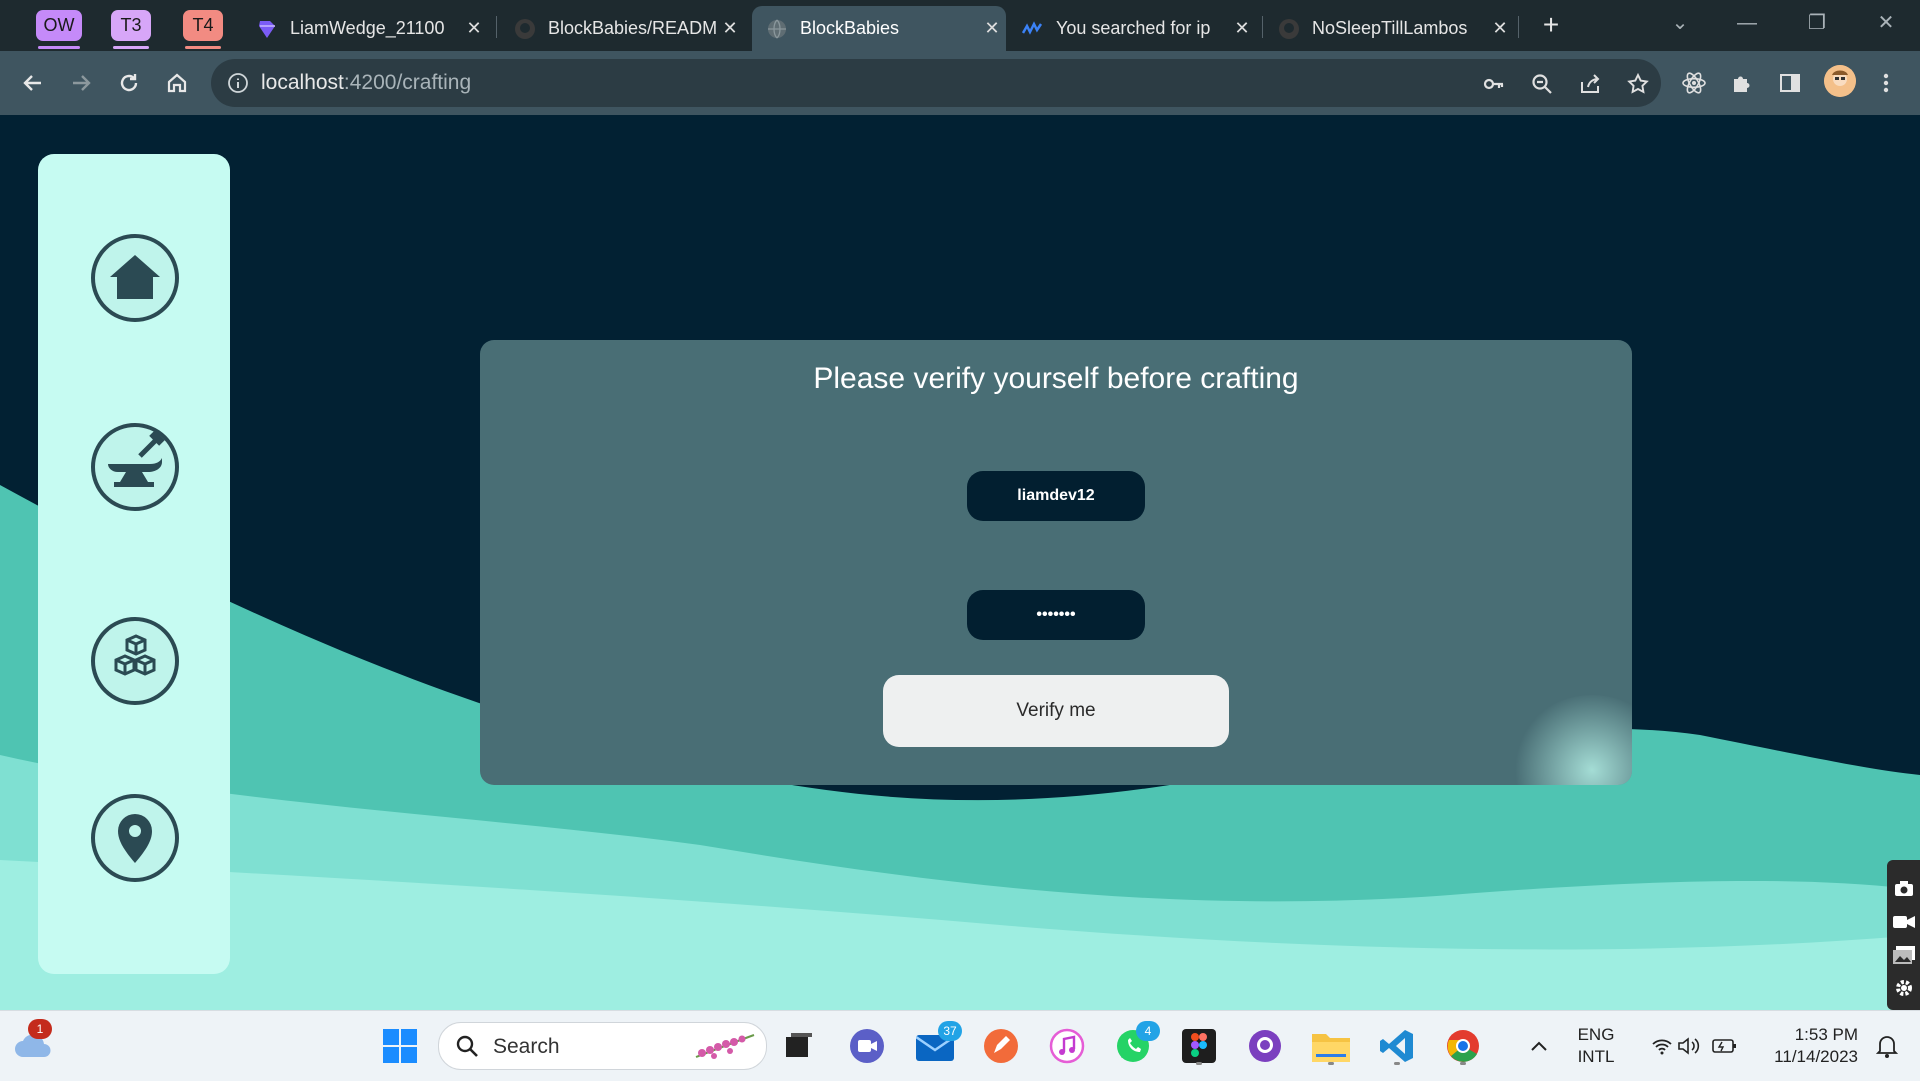 The height and width of the screenshot is (1081, 1920). Describe the element at coordinates (238, 83) in the screenshot. I see `info-icon` at that location.